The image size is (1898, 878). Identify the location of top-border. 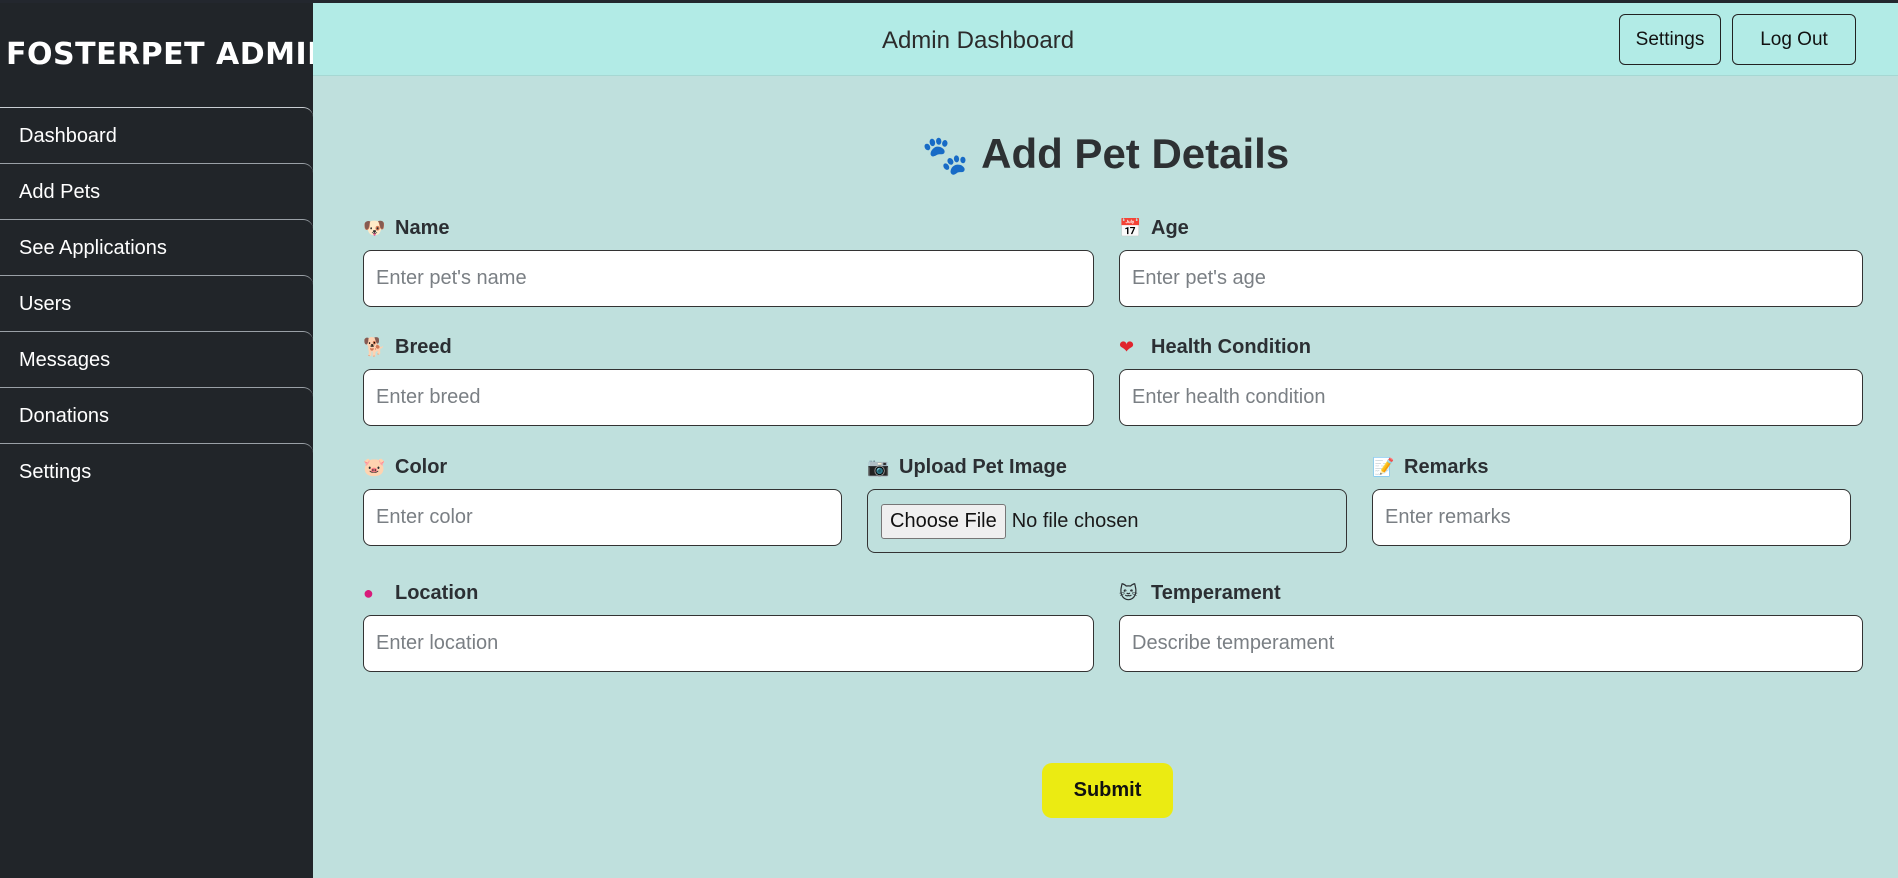
(949, 1).